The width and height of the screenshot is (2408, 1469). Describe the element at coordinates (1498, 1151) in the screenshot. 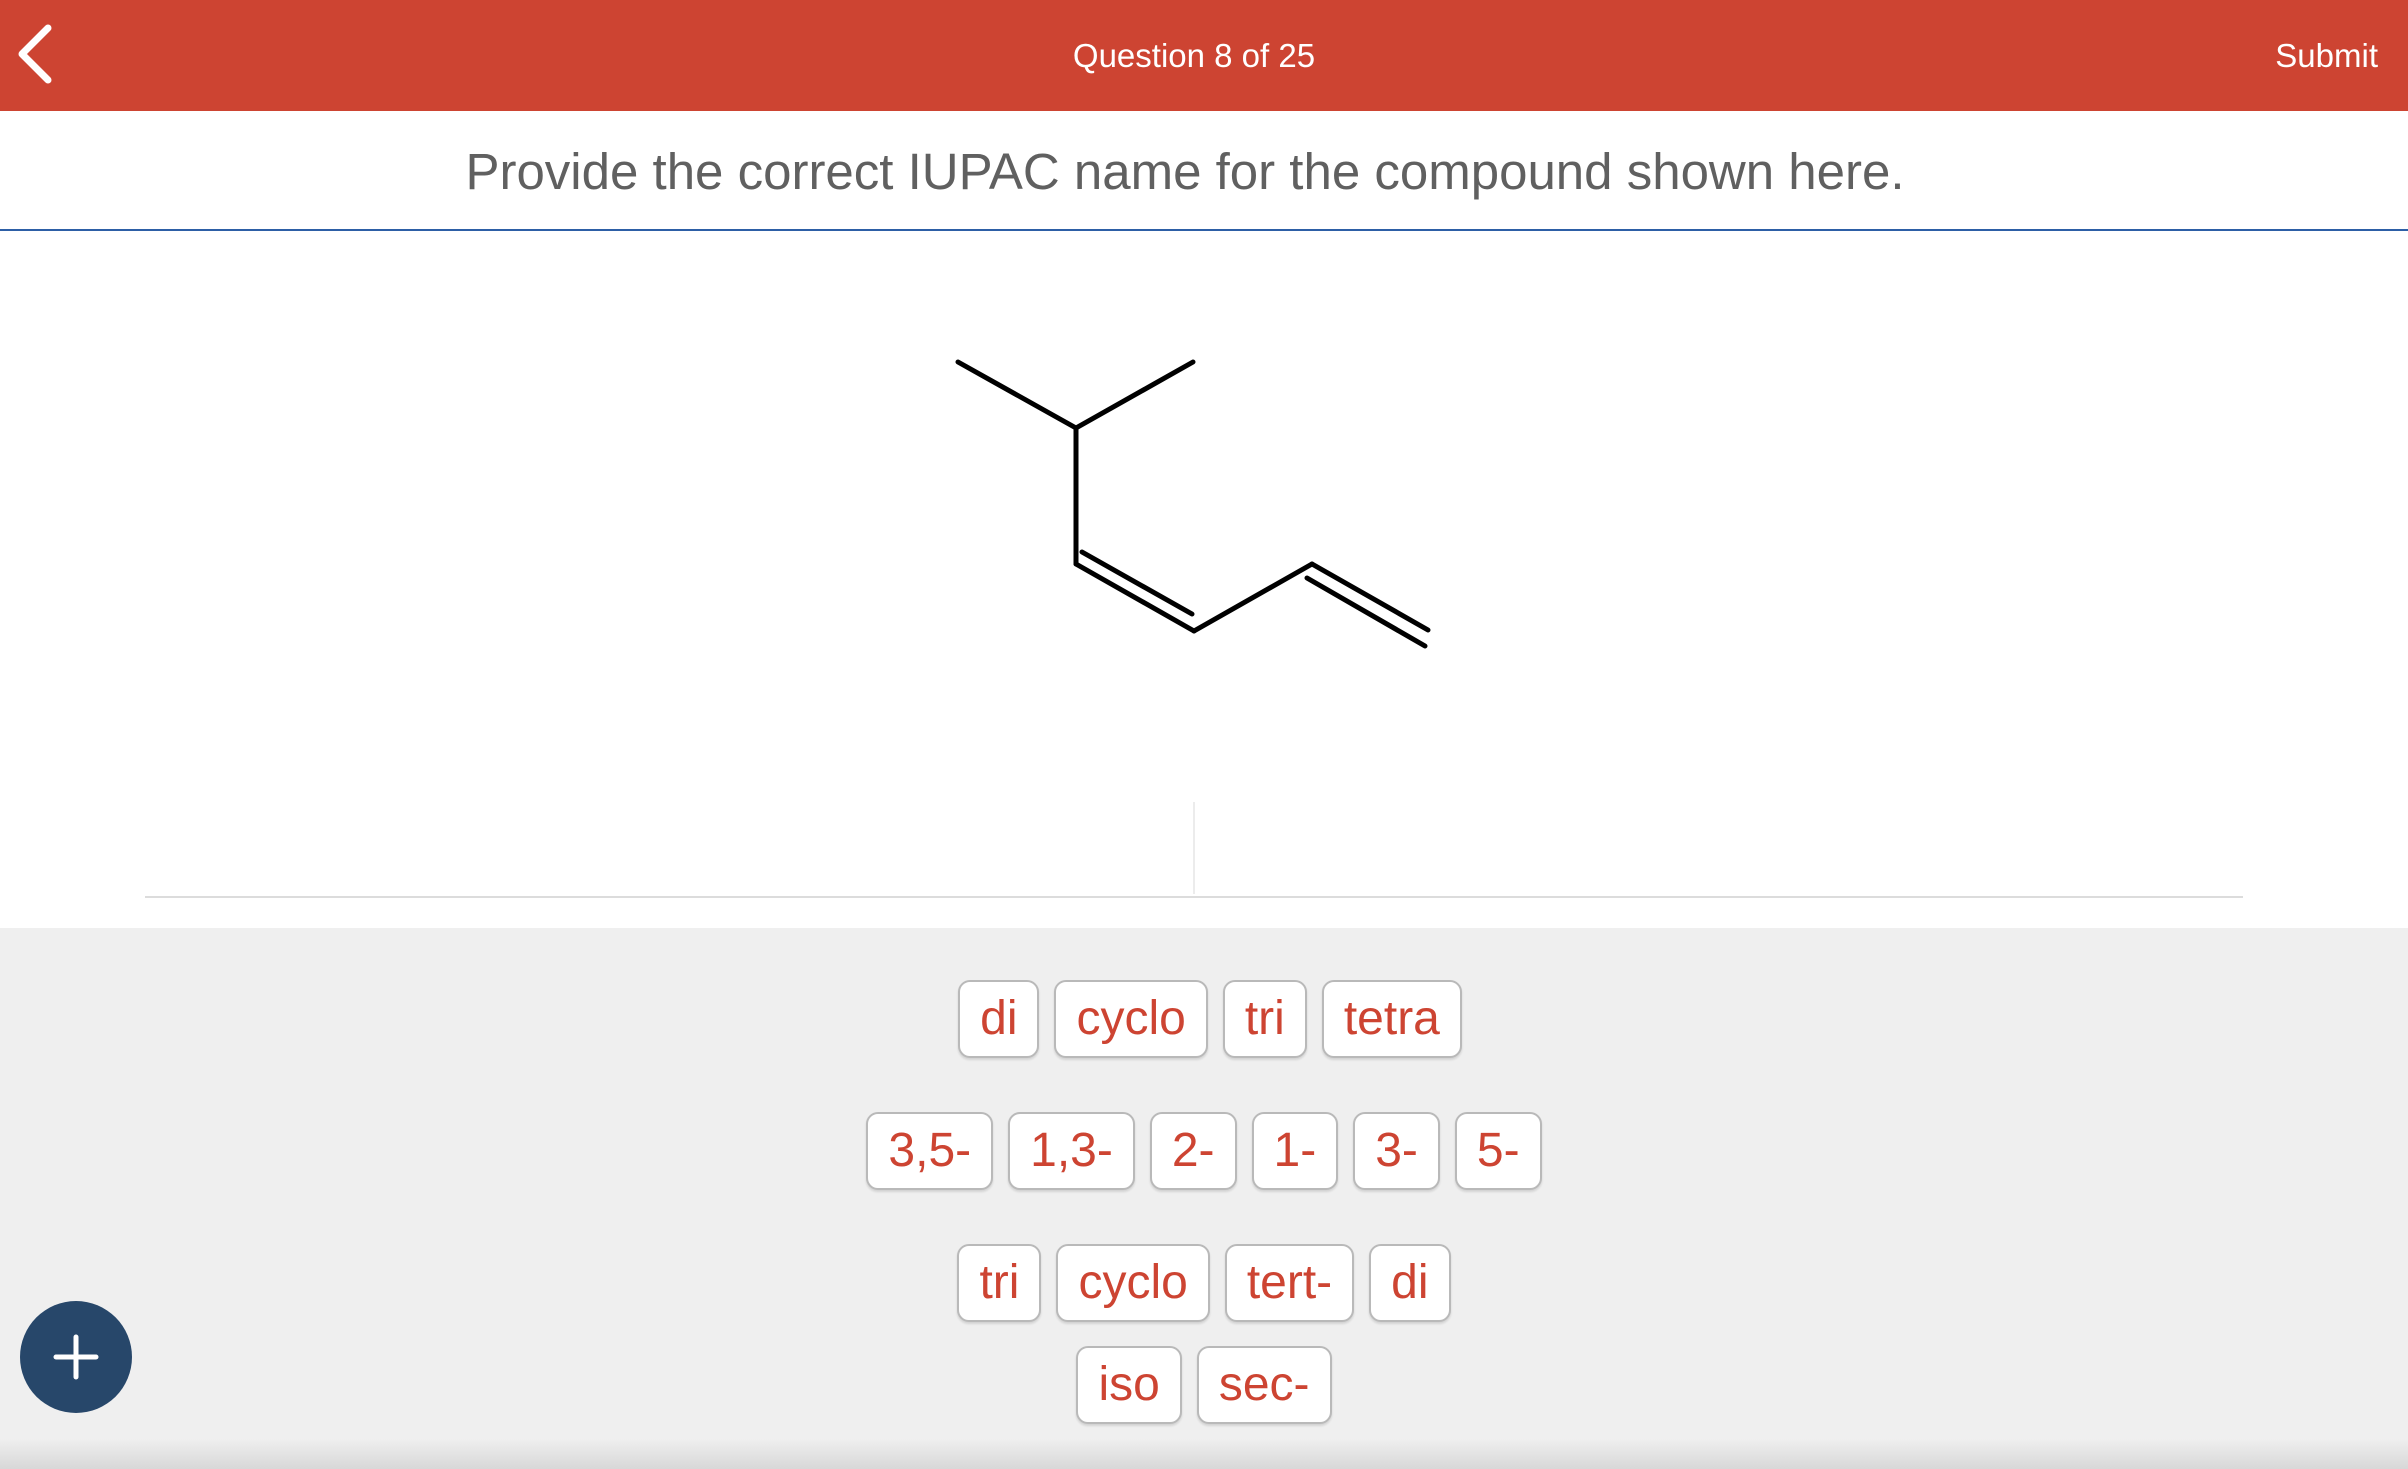

I see `tile-5: 5-` at that location.